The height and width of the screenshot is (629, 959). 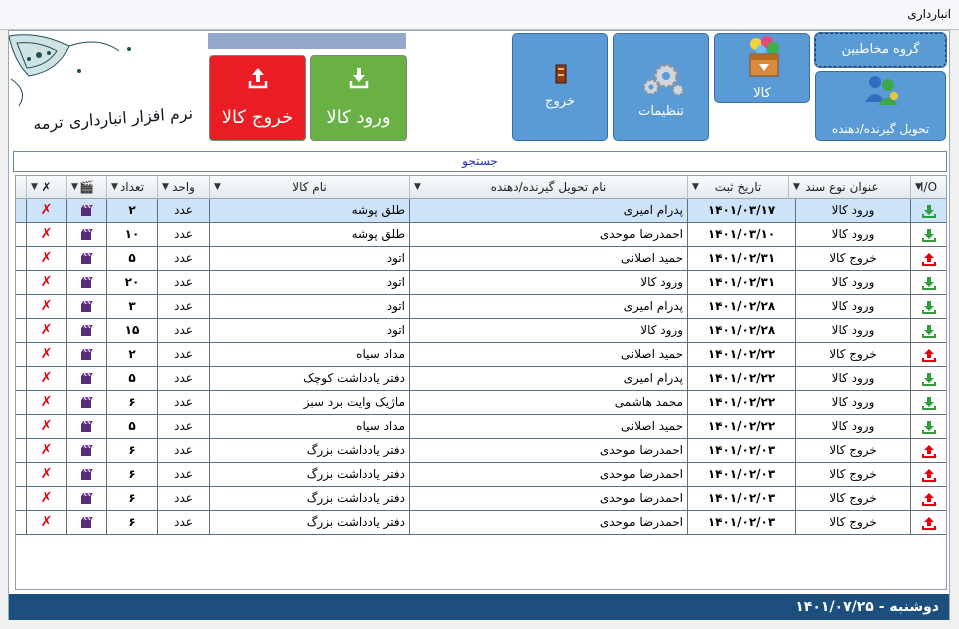 I want to click on receivers-label: تحویل گیرنده/دهنده, so click(x=880, y=129).